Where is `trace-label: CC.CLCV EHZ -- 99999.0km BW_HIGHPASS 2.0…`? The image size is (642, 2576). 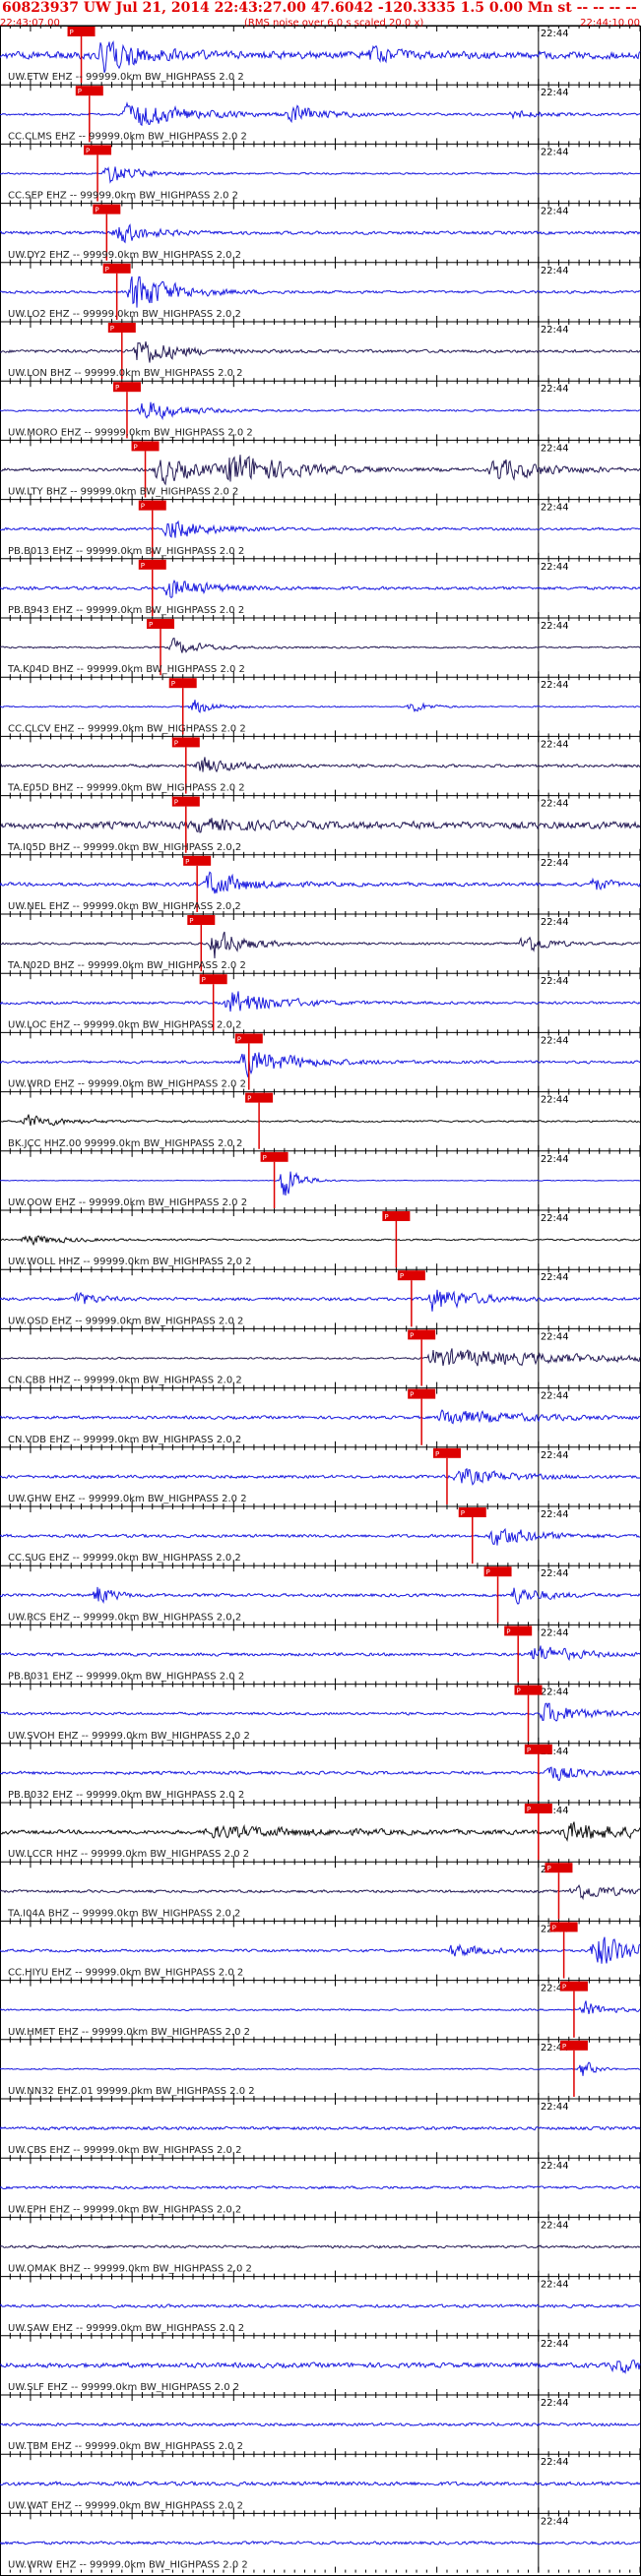
trace-label: CC.CLCV EHZ -- 99999.0km BW_HIGHPASS 2.0… is located at coordinates (127, 729).